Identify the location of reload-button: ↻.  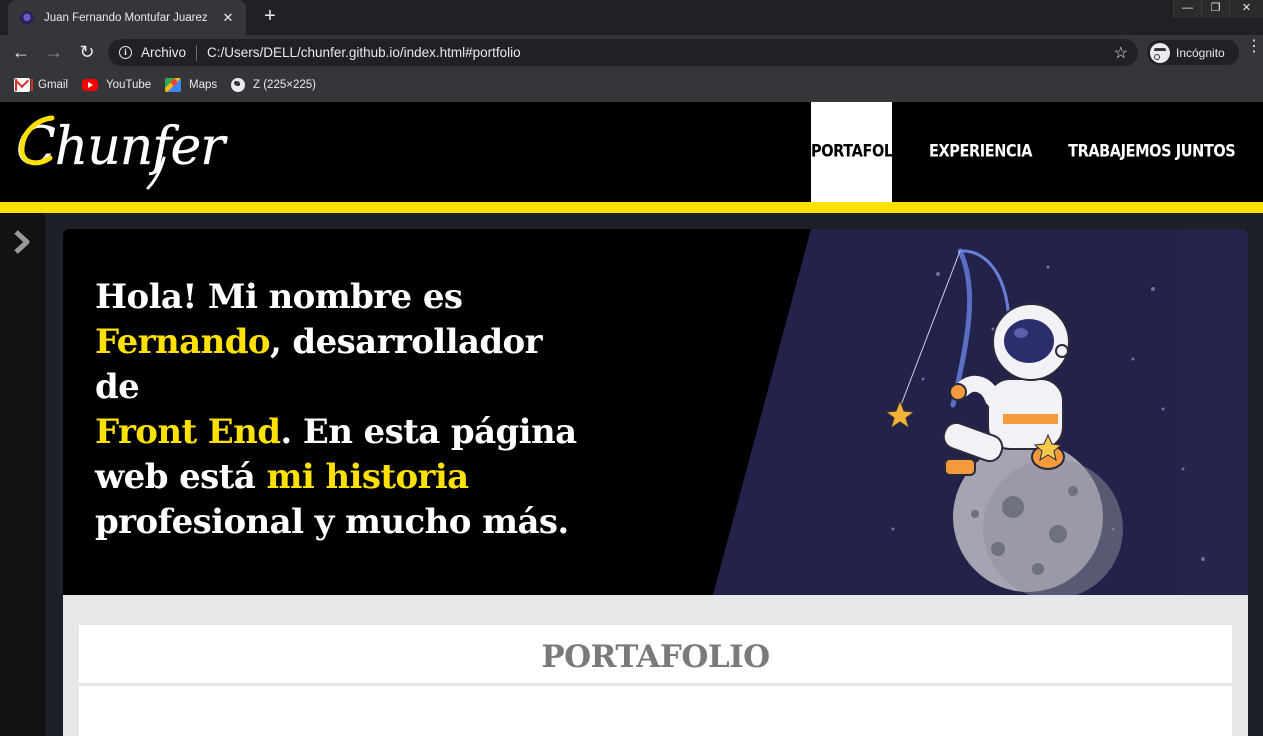
(87, 52).